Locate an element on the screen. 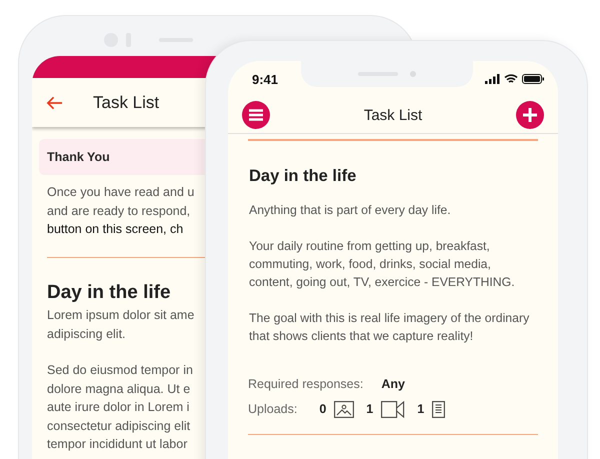 This screenshot has width=600, height=459. task-description: Your daily routine from getting up, breakfast, commuting, work, food, drinks, social media, content, going out, TV, exercice - EVERYTHING. is located at coordinates (382, 264).